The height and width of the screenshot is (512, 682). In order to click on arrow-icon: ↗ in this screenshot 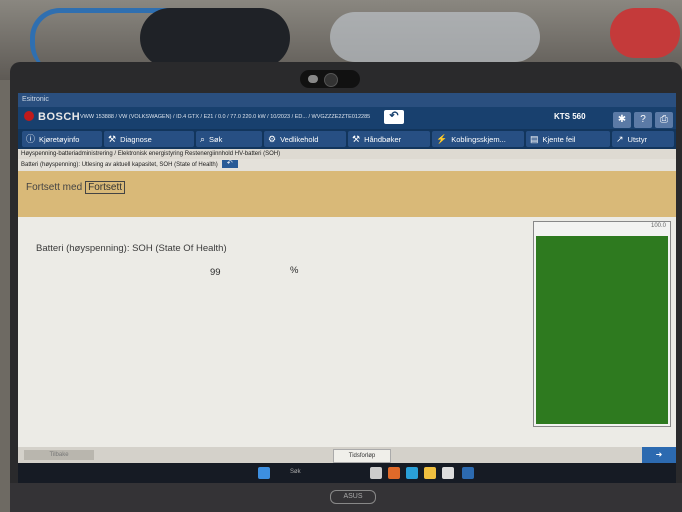, I will do `click(620, 139)`.